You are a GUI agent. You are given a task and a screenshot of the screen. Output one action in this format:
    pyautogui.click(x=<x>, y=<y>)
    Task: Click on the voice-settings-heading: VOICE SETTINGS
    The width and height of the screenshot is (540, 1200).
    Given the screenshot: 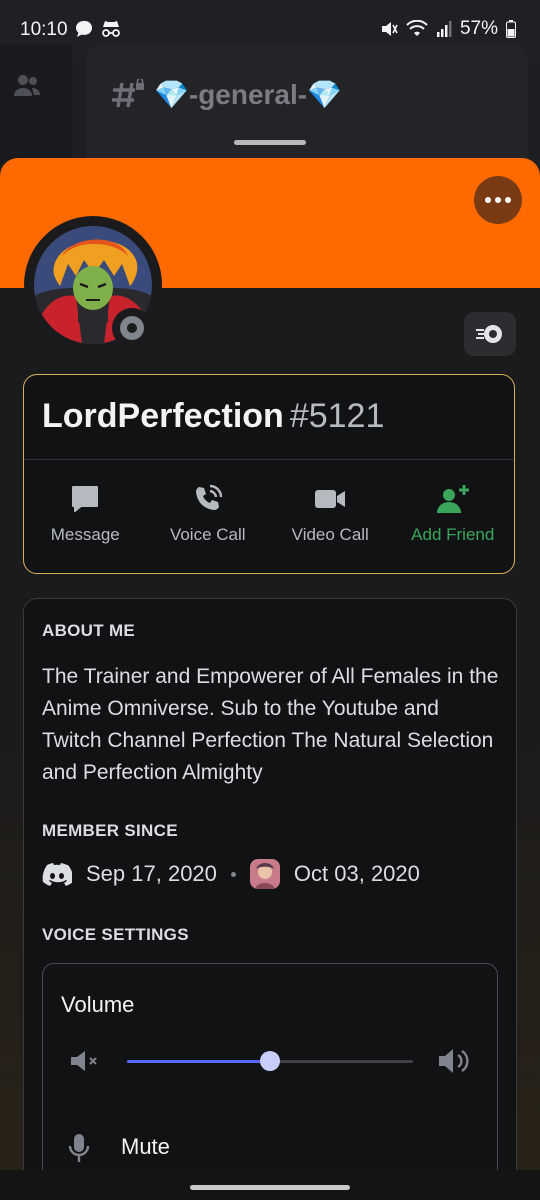 What is the action you would take?
    pyautogui.click(x=115, y=934)
    